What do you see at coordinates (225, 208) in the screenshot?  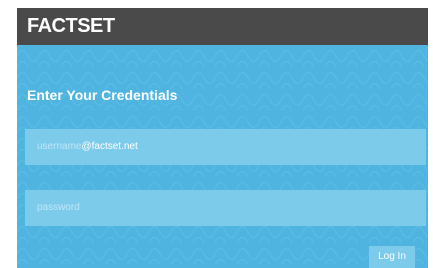 I see `password-field: password` at bounding box center [225, 208].